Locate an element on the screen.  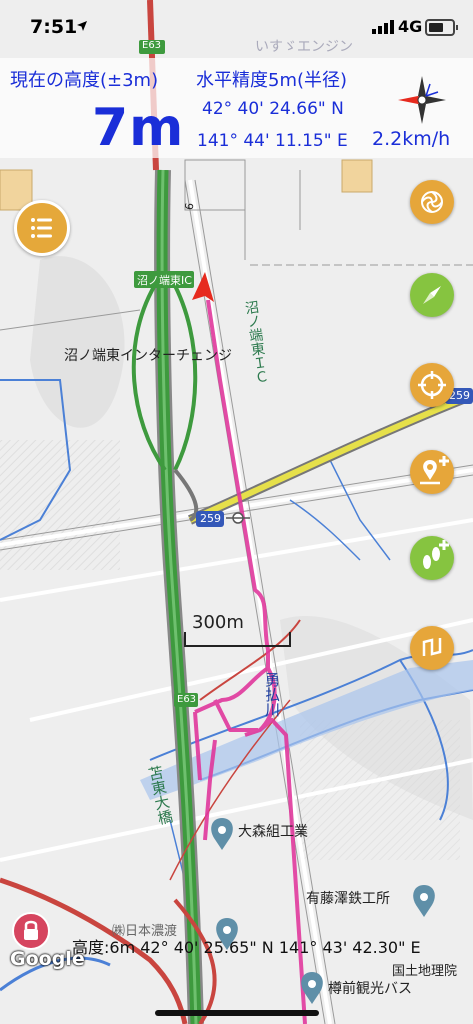
interchange-name: 沼ノ端東インターチェンジ is located at coordinates (148, 356).